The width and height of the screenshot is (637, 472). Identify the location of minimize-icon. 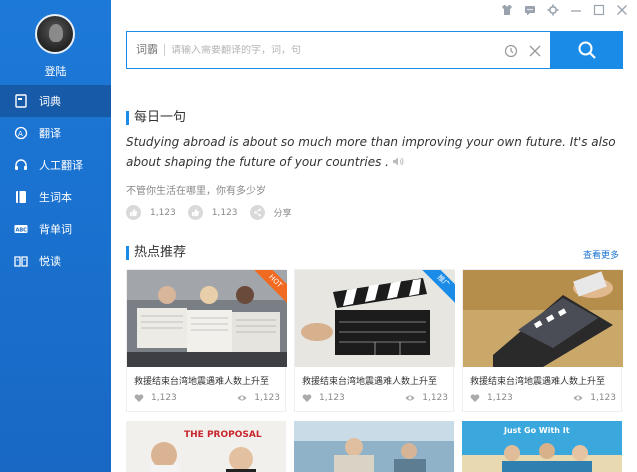
(576, 10).